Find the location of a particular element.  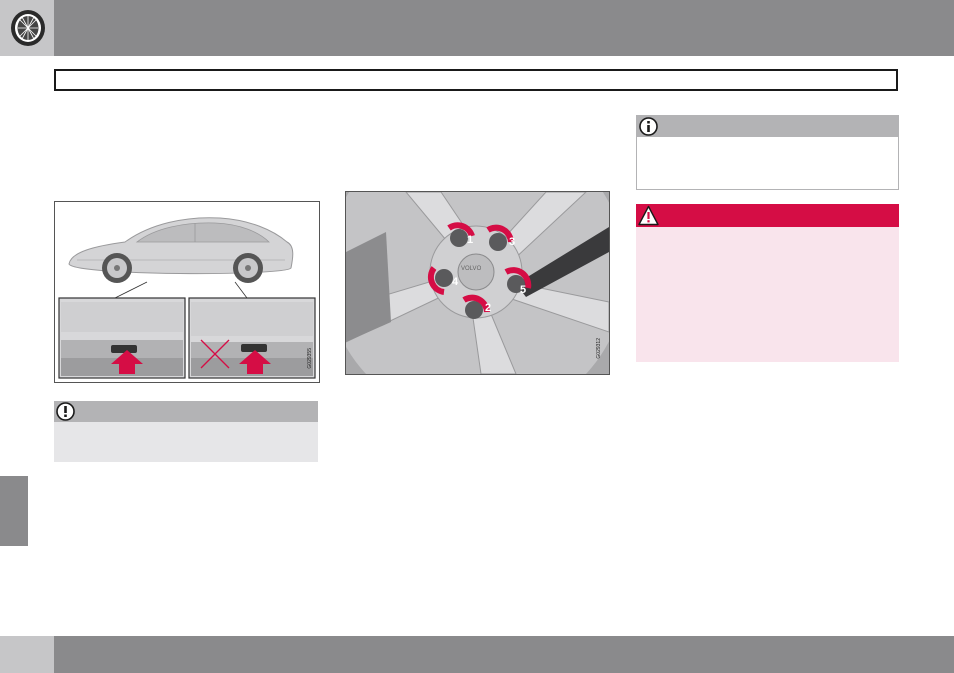

note-box-header is located at coordinates (767, 126).